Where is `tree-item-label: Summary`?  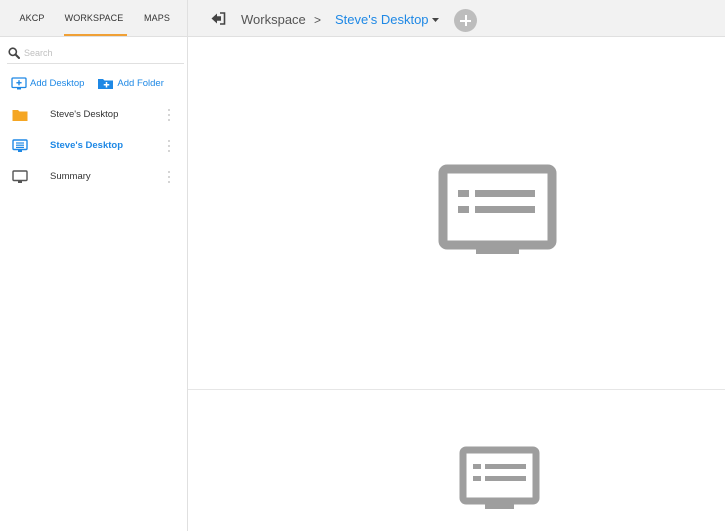 tree-item-label: Summary is located at coordinates (70, 176).